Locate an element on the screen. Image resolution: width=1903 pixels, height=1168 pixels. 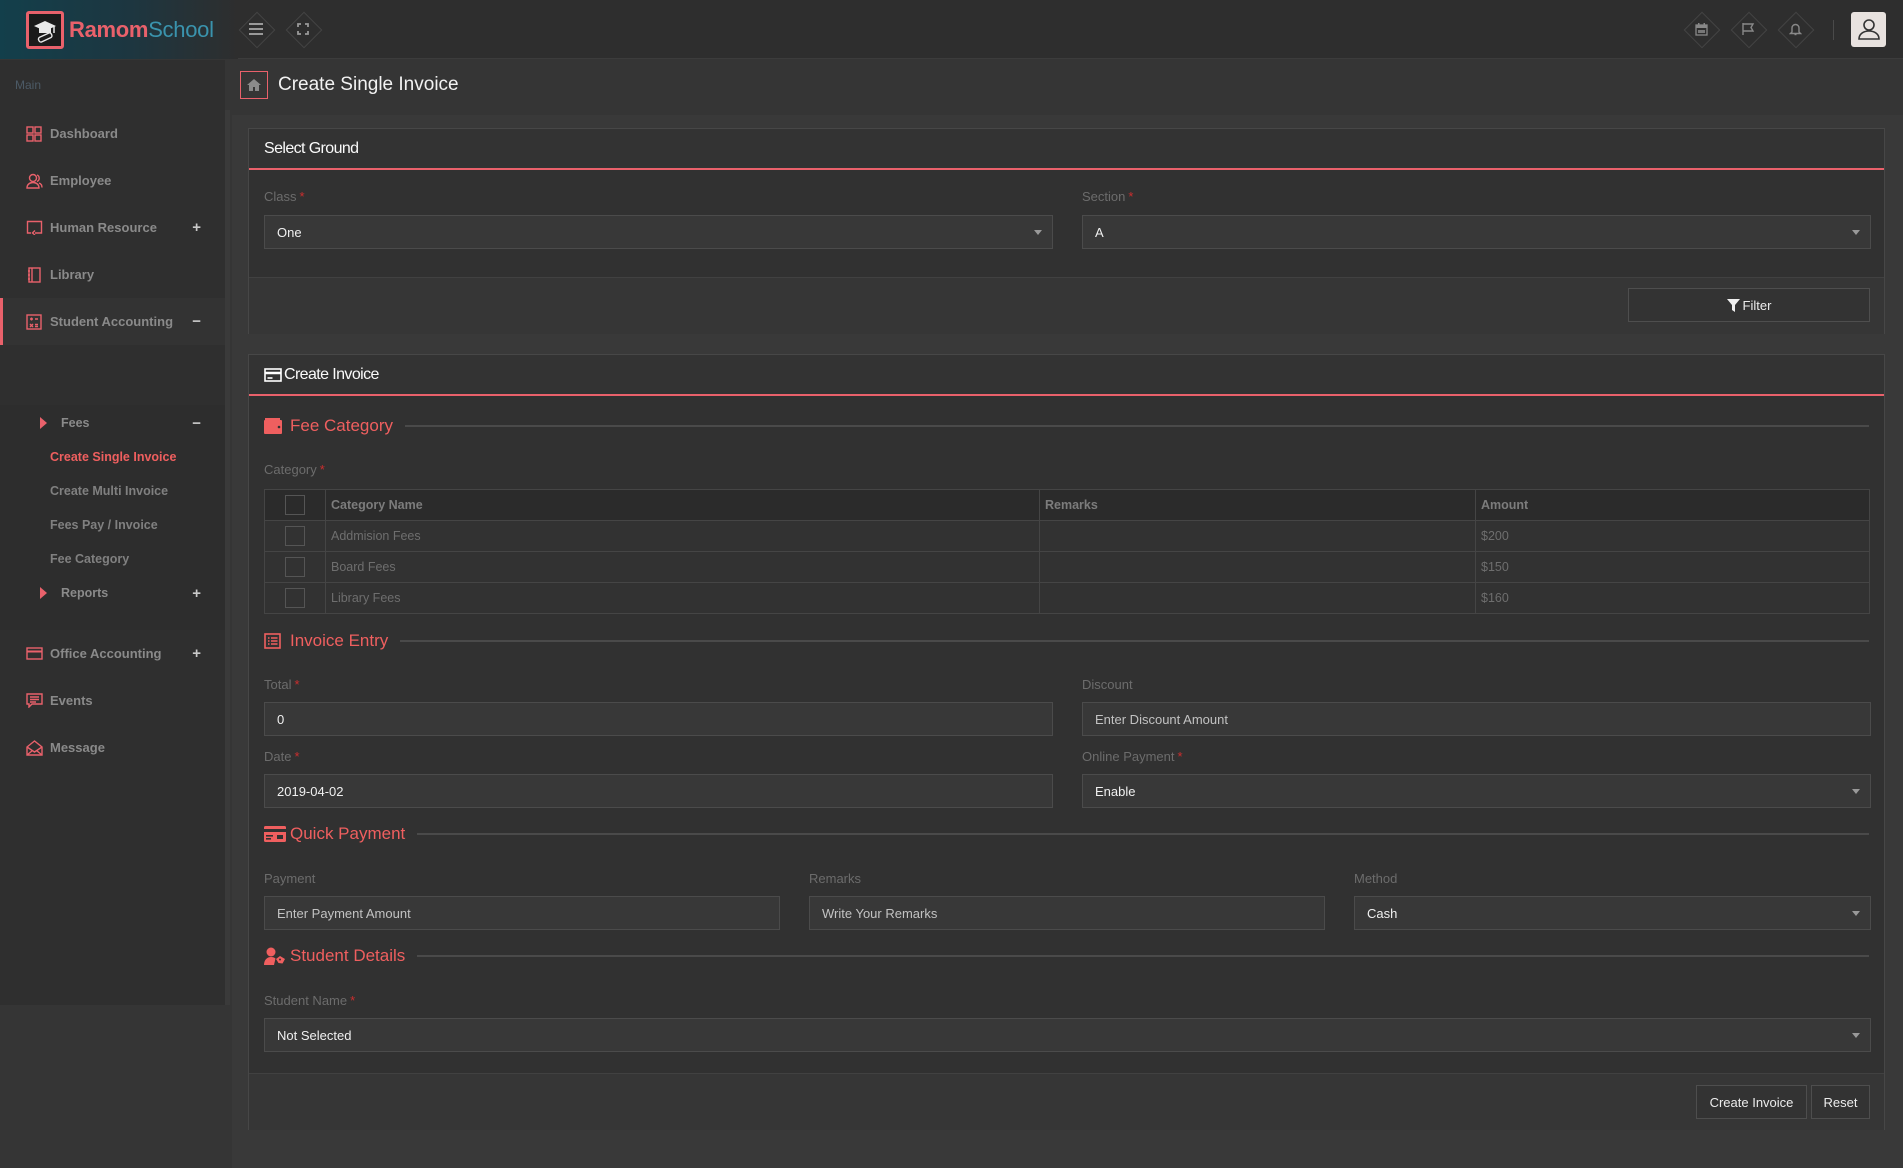
discount-input: Enter Discount Amount is located at coordinates (1476, 719).